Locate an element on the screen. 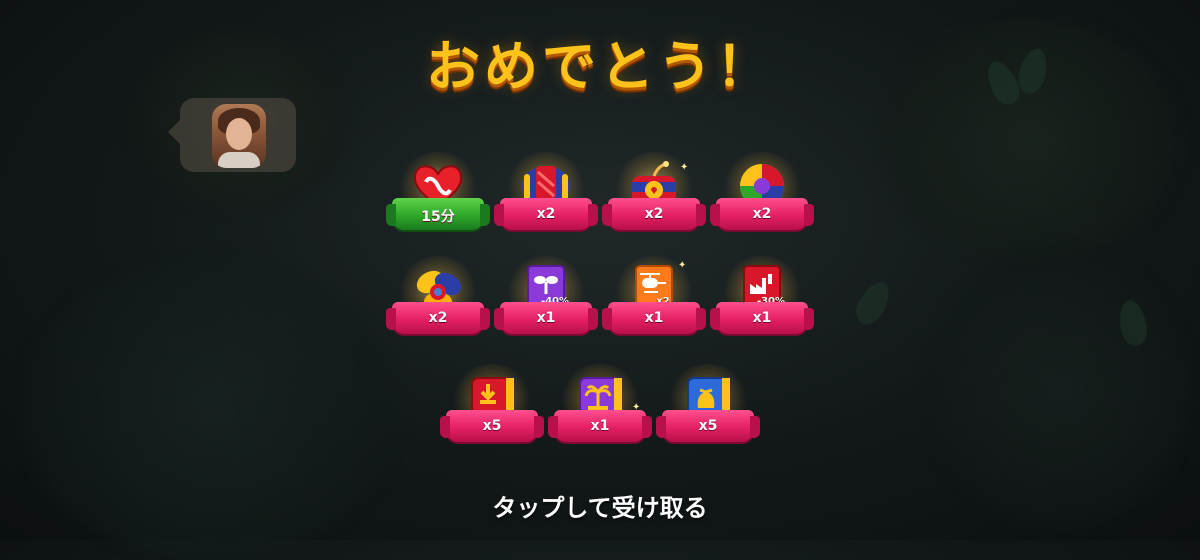  reward-download-ticket: x5 is located at coordinates (492, 407).